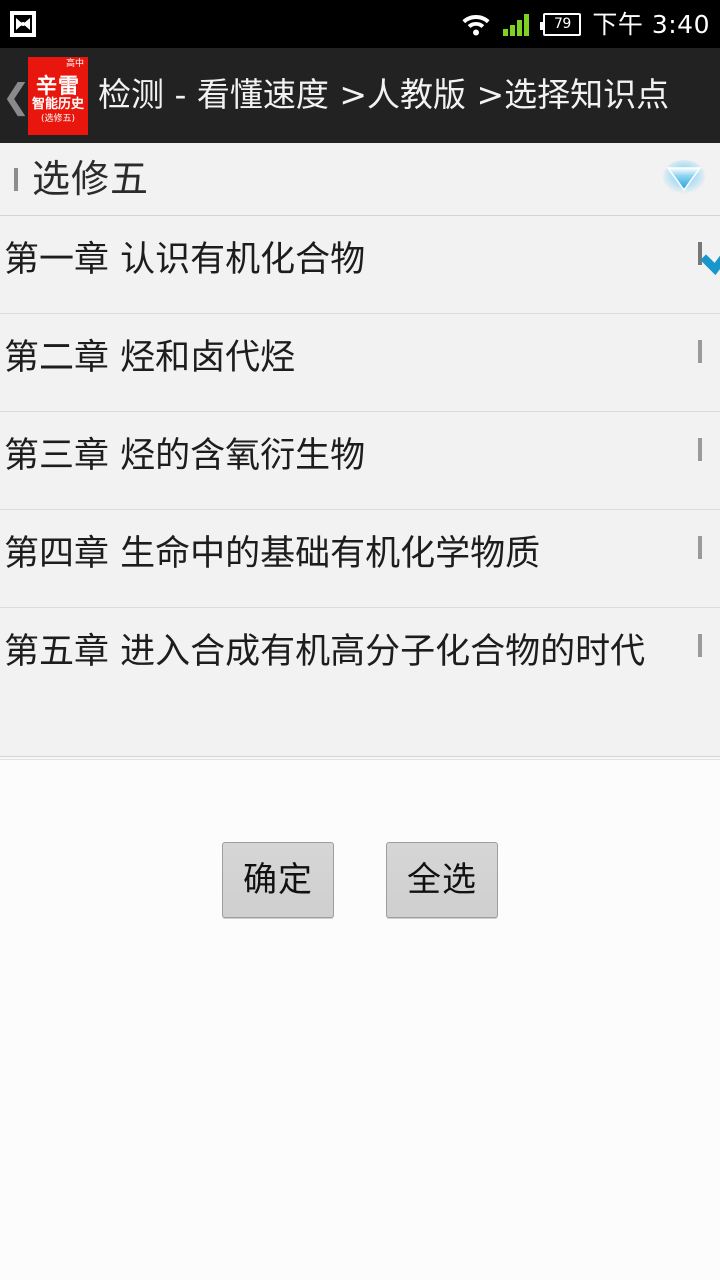  What do you see at coordinates (58, 118) in the screenshot?
I see `app-logo-edition: (选修五)` at bounding box center [58, 118].